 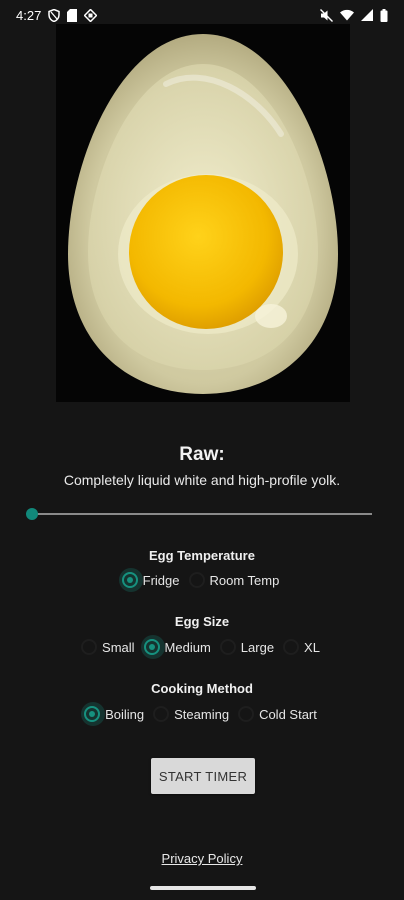 I want to click on shield-icon, so click(x=54, y=15).